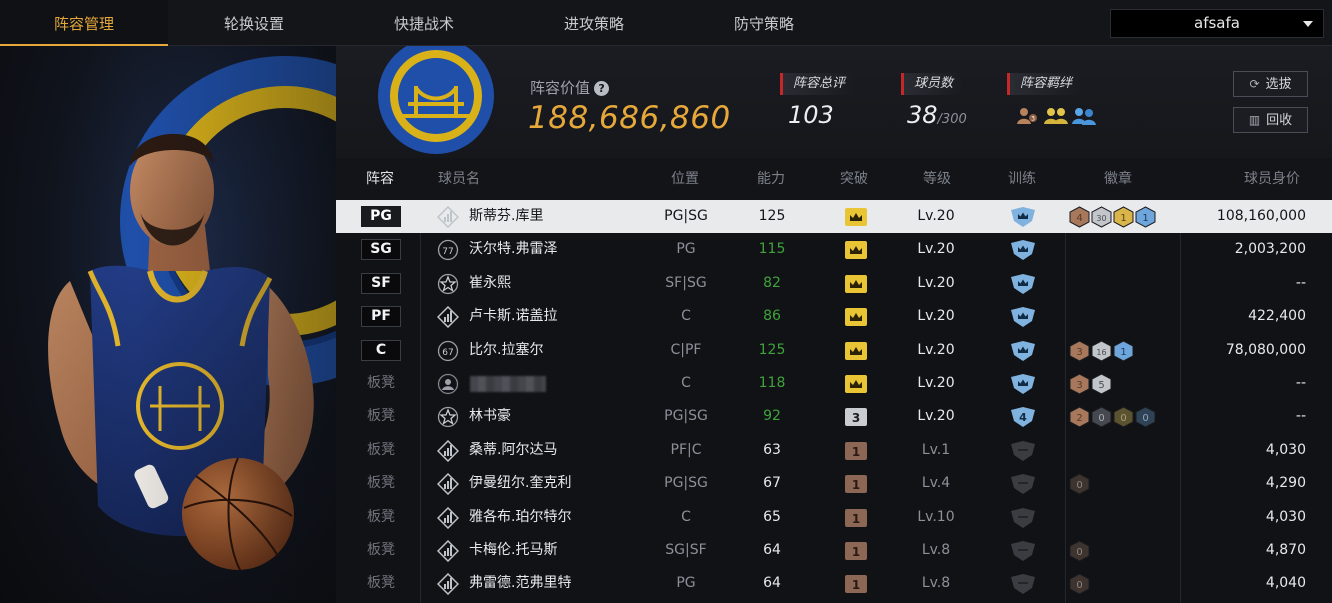 Image resolution: width=1332 pixels, height=603 pixels. Describe the element at coordinates (1090, 384) in the screenshot. I see `player-badges: 35` at that location.